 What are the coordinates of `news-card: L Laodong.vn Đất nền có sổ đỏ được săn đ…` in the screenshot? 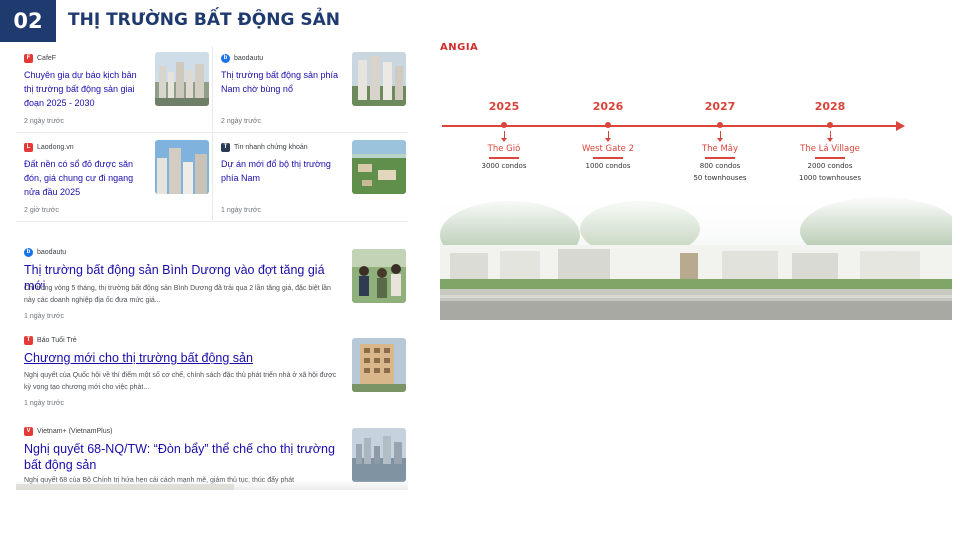 It's located at (112, 178).